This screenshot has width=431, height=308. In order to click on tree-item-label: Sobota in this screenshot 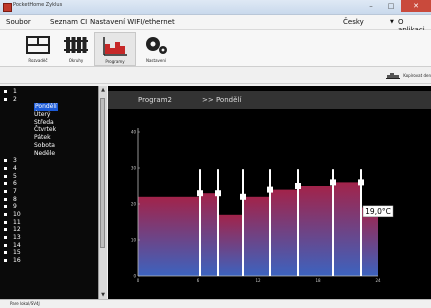, I will do `click(44, 145)`.